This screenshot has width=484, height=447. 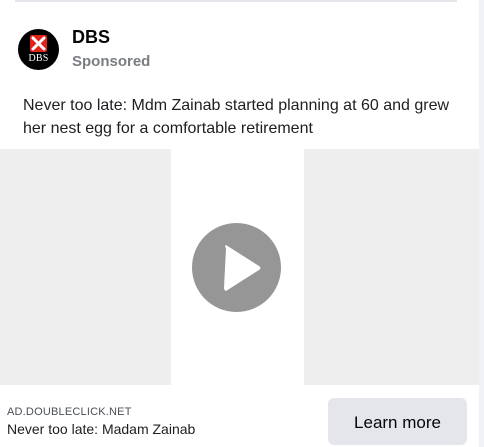 I want to click on link-domain: AD.DOUBLECLICK.NET, so click(x=69, y=412).